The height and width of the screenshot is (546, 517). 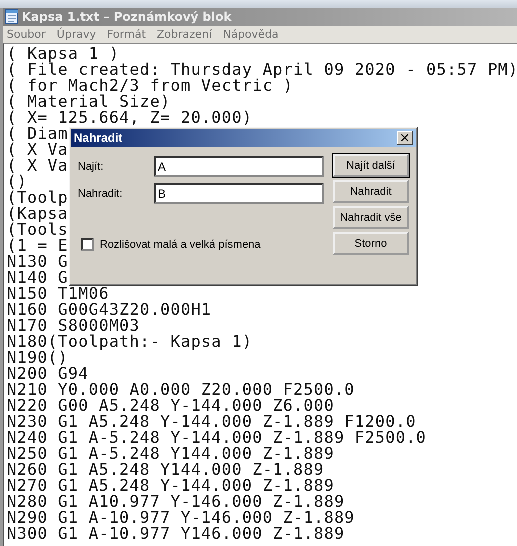 I want to click on text-line: N220 G00 A5.248 Y-144.000 Z6.000, so click(x=170, y=406).